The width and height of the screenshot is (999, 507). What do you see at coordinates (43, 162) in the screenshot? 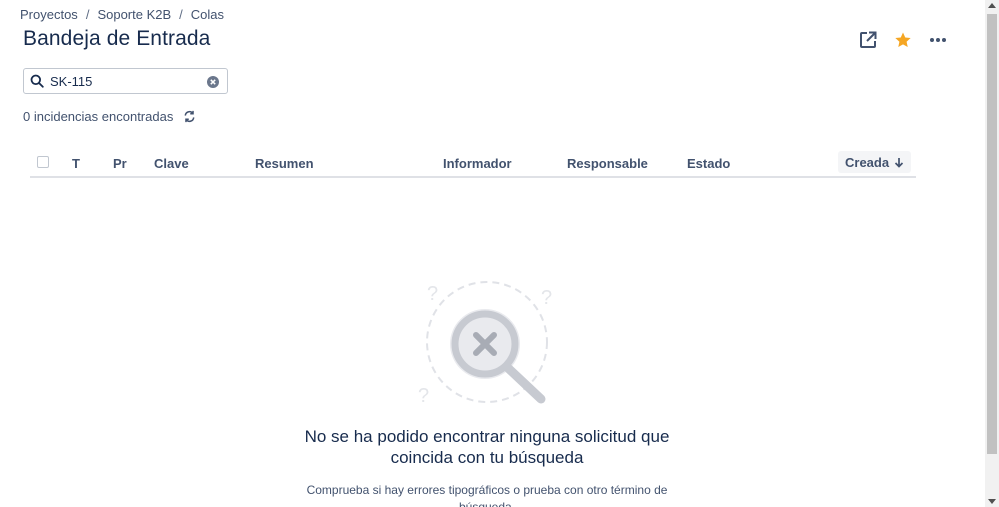
I see `select-all-checkbox` at bounding box center [43, 162].